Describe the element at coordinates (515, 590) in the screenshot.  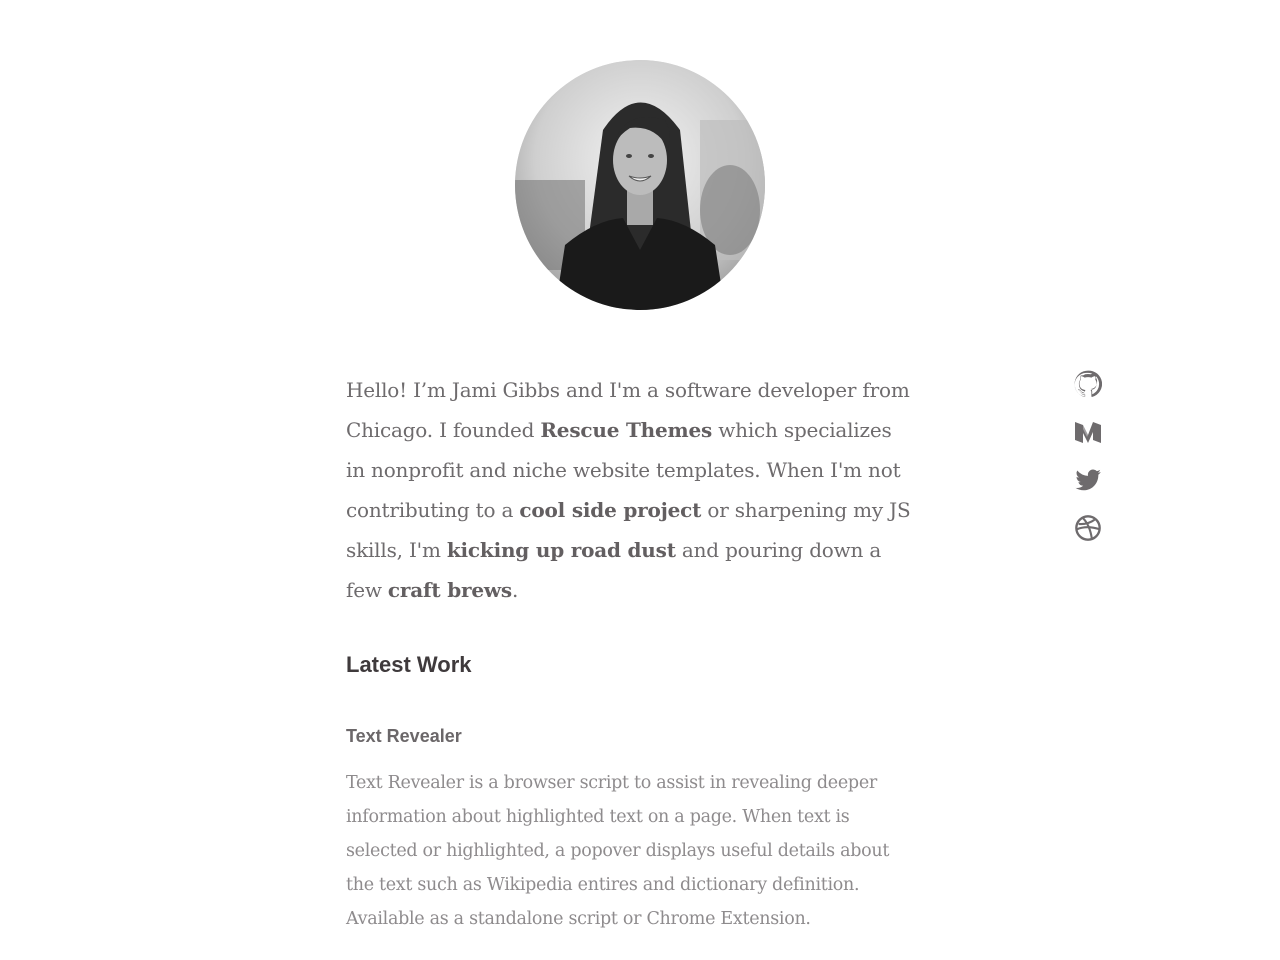
I see `intro-text: .` at that location.